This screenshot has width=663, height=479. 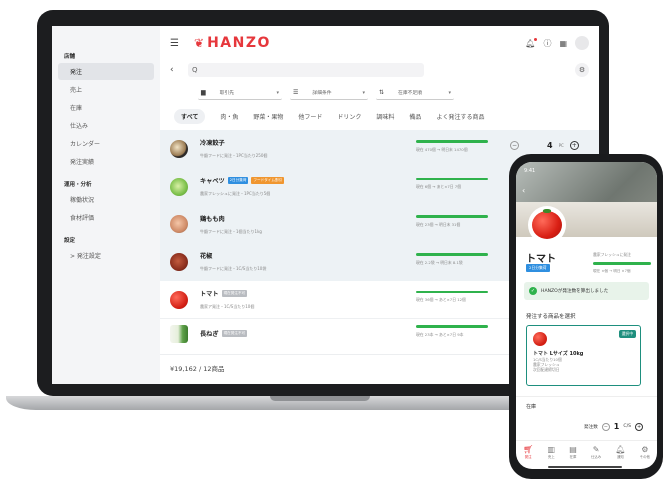 I want to click on nav-label: 売上, so click(x=551, y=456).